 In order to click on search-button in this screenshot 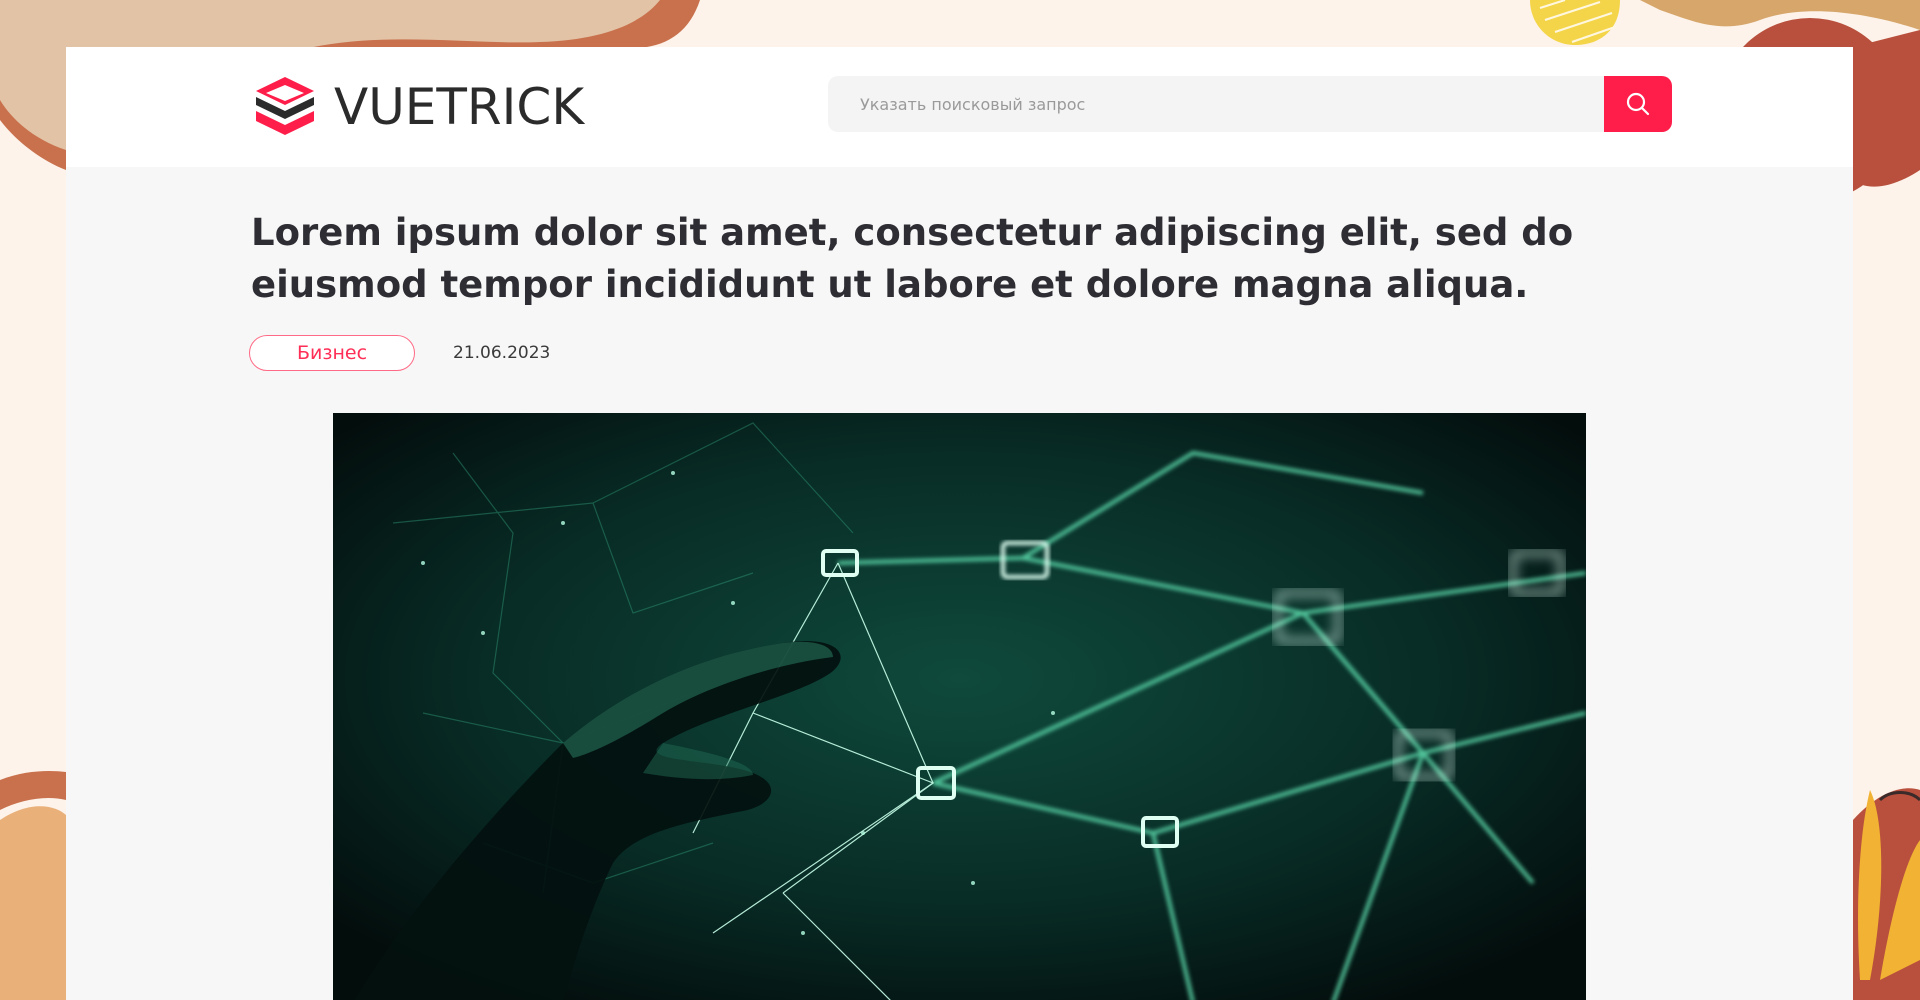, I will do `click(1638, 104)`.